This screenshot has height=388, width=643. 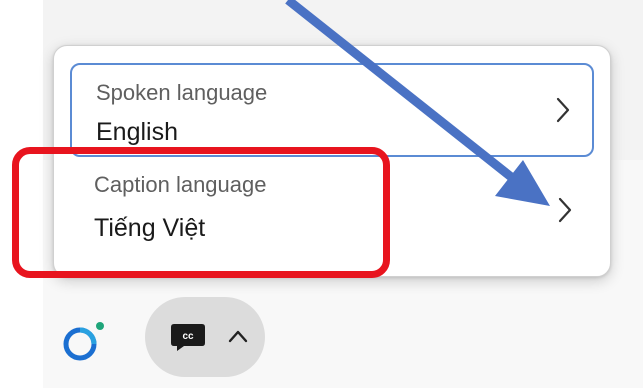 I want to click on caption-language-value: Tiếng Việt, so click(x=150, y=228).